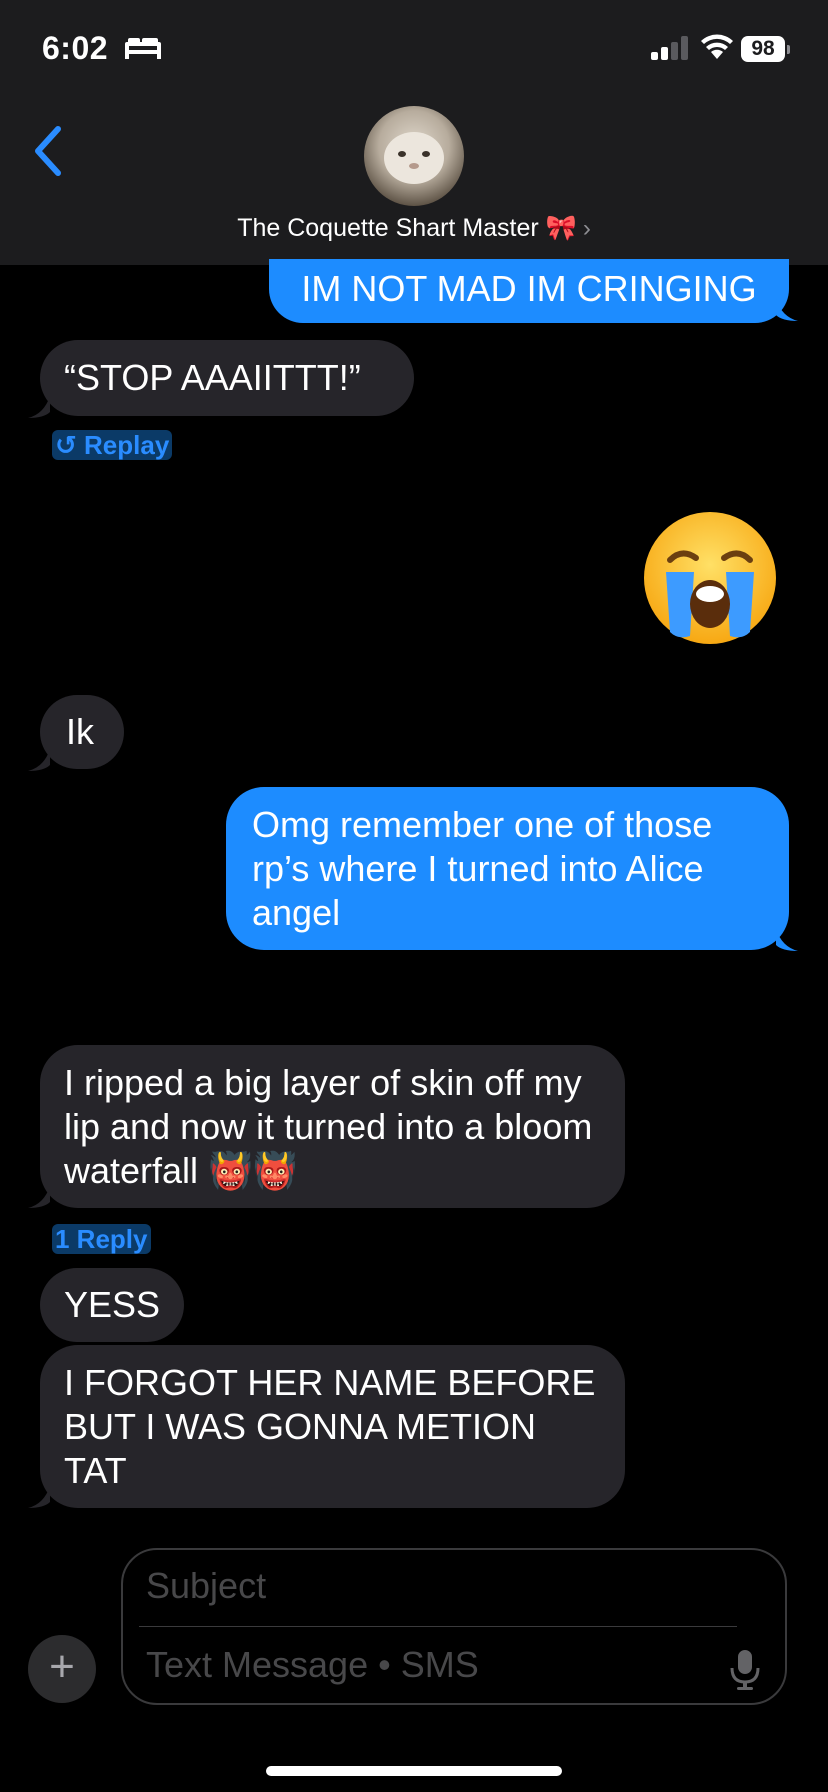 The width and height of the screenshot is (828, 1792). Describe the element at coordinates (62, 1669) in the screenshot. I see `plus-icon: +` at that location.